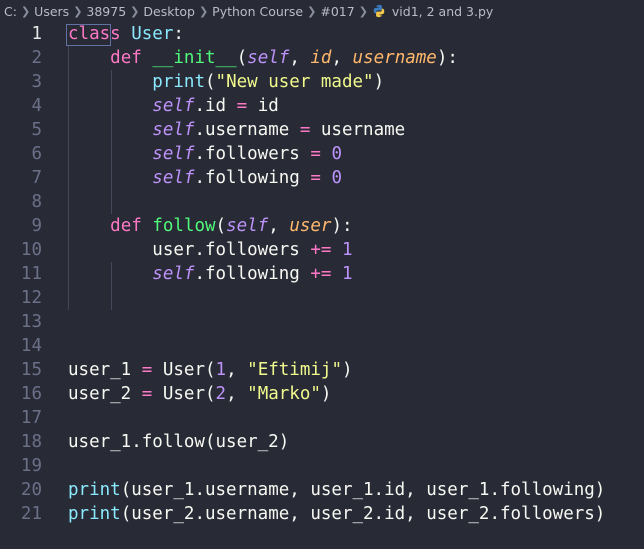 The image size is (644, 549). What do you see at coordinates (322, 106) in the screenshot?
I see `code-line: 4 self.id = id` at bounding box center [322, 106].